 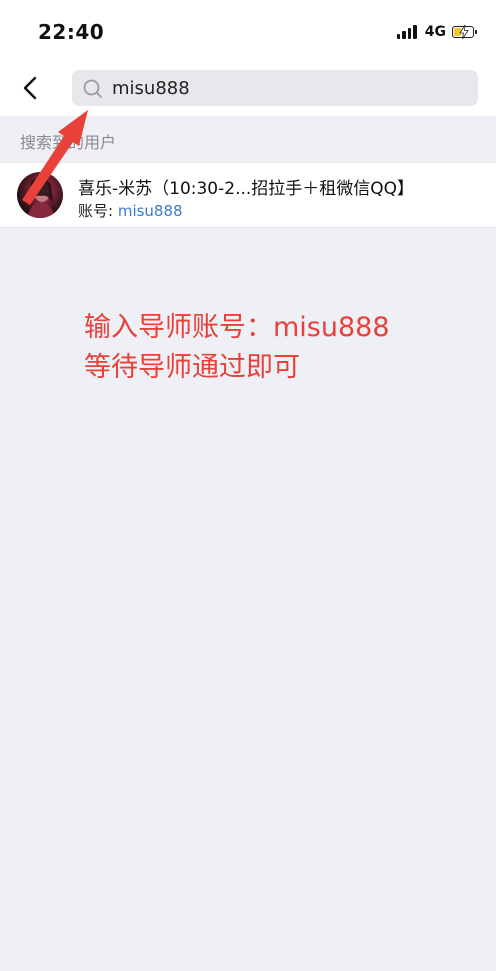 I want to click on chevron-left-icon, so click(x=30, y=88).